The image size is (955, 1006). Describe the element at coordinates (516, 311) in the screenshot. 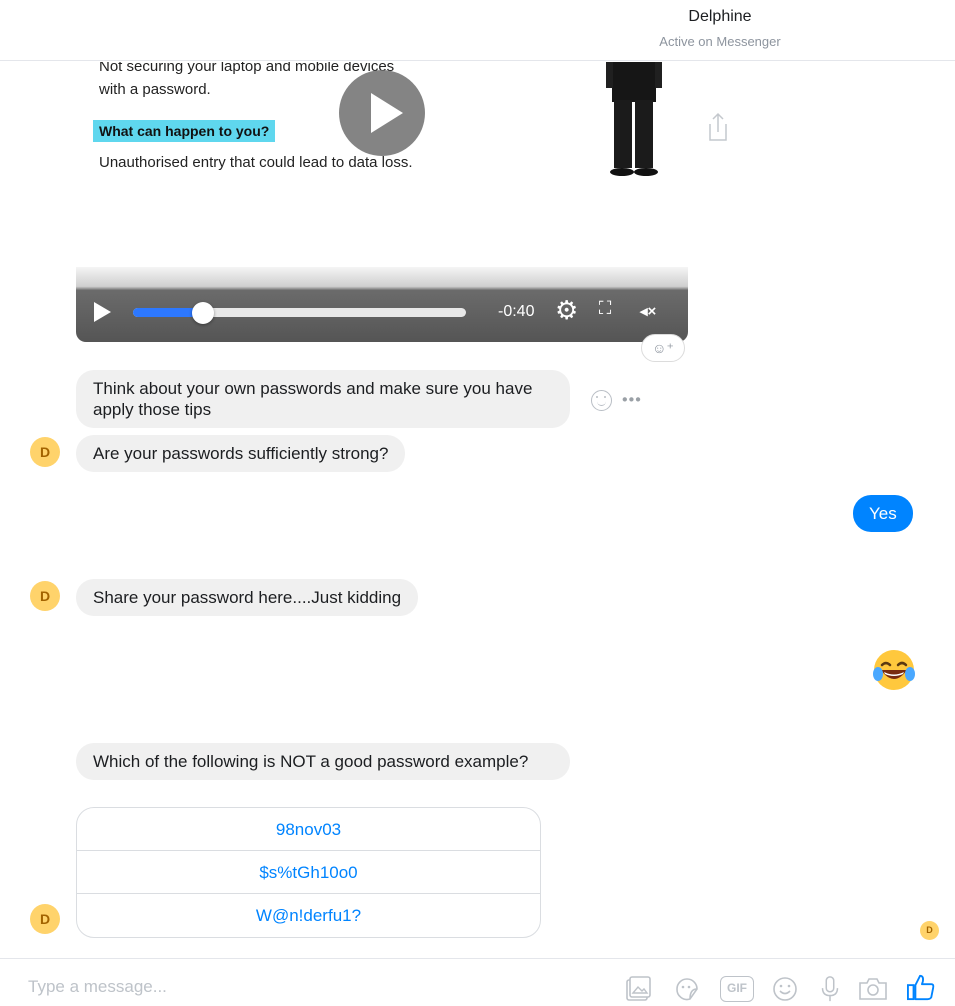

I see `time-remaining: -0:40` at that location.